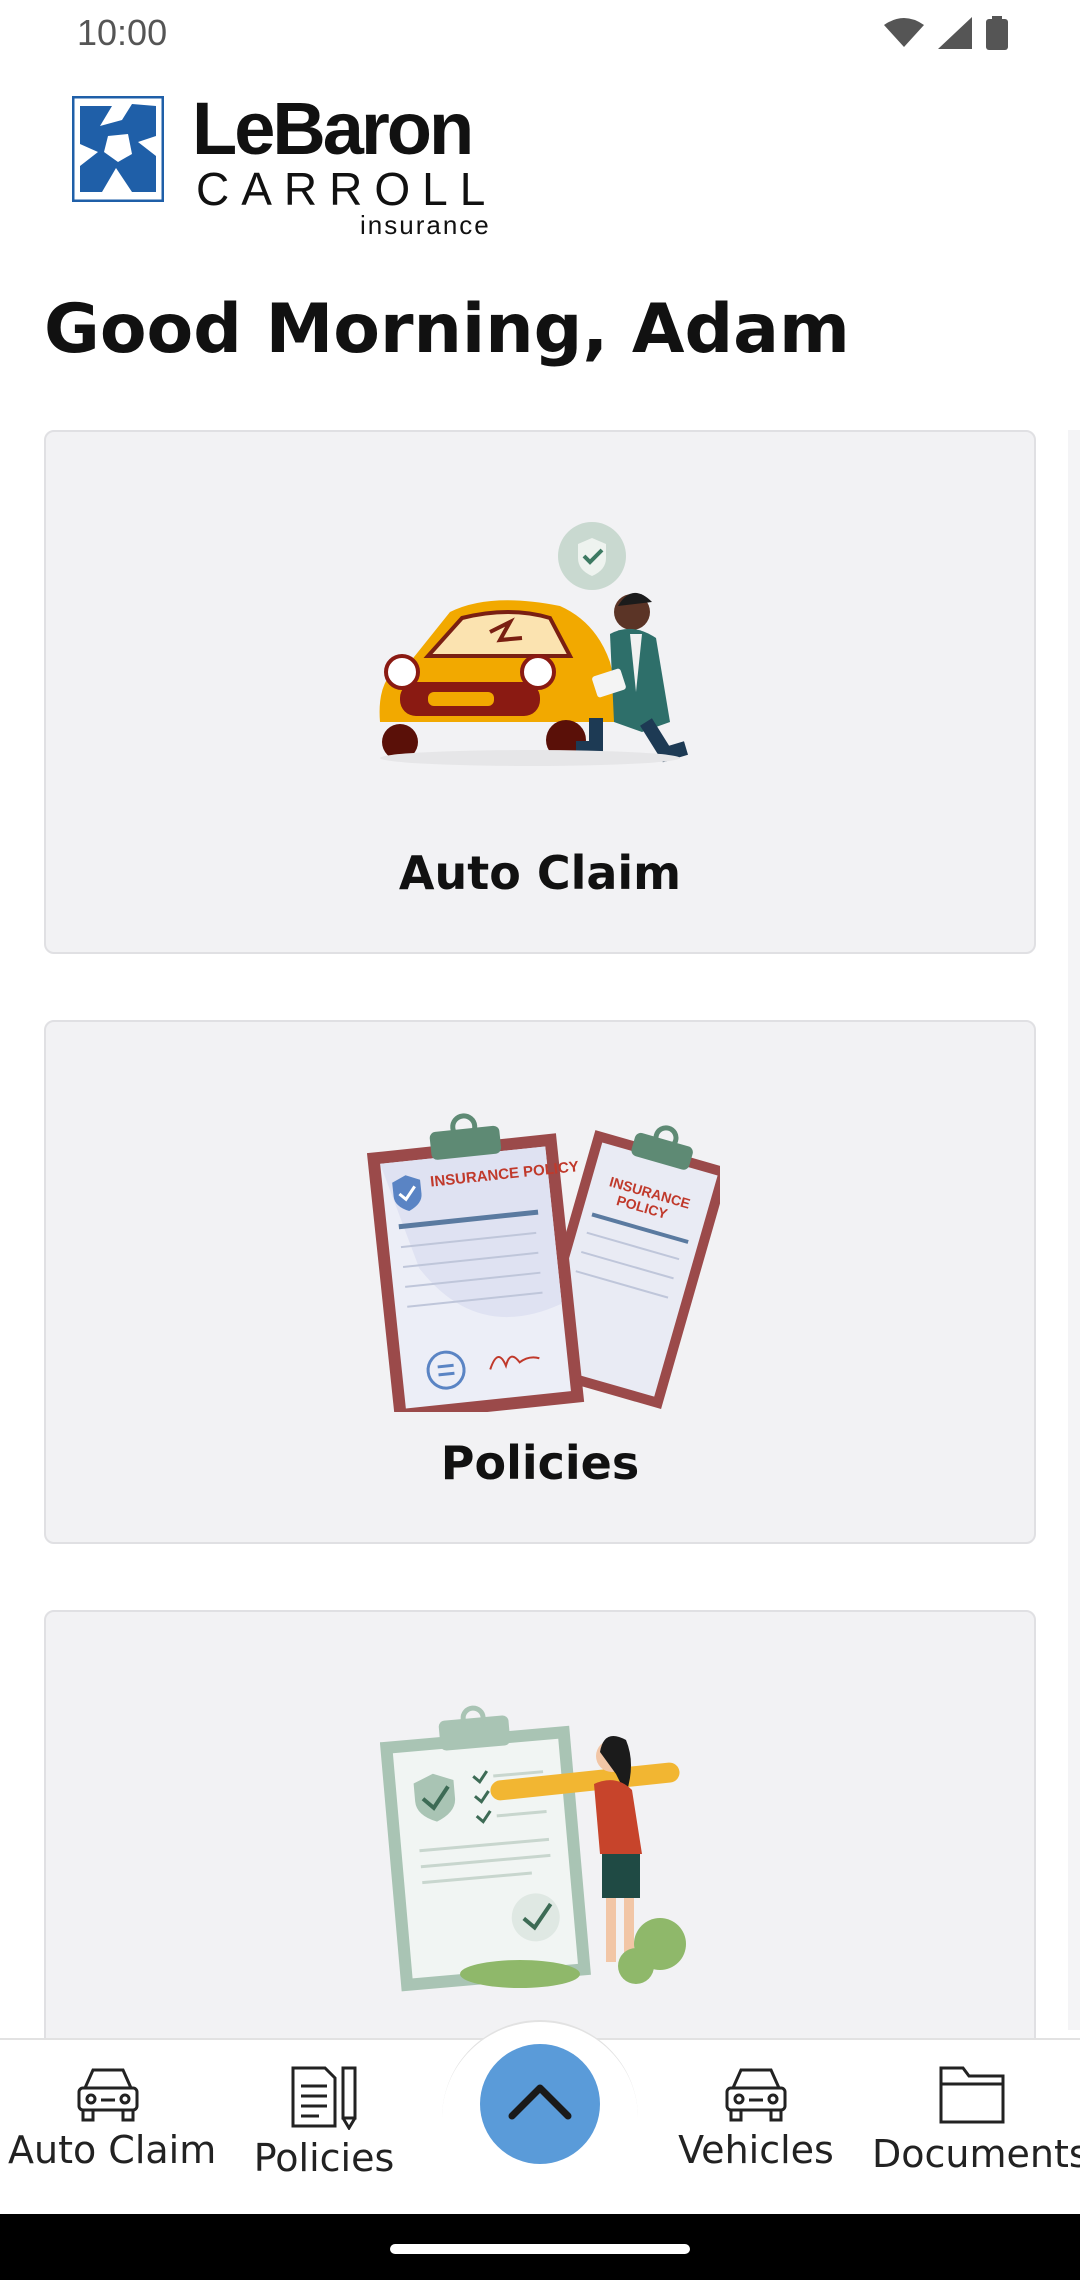 The image size is (1080, 2280). What do you see at coordinates (997, 33) in the screenshot?
I see `battery-icon` at bounding box center [997, 33].